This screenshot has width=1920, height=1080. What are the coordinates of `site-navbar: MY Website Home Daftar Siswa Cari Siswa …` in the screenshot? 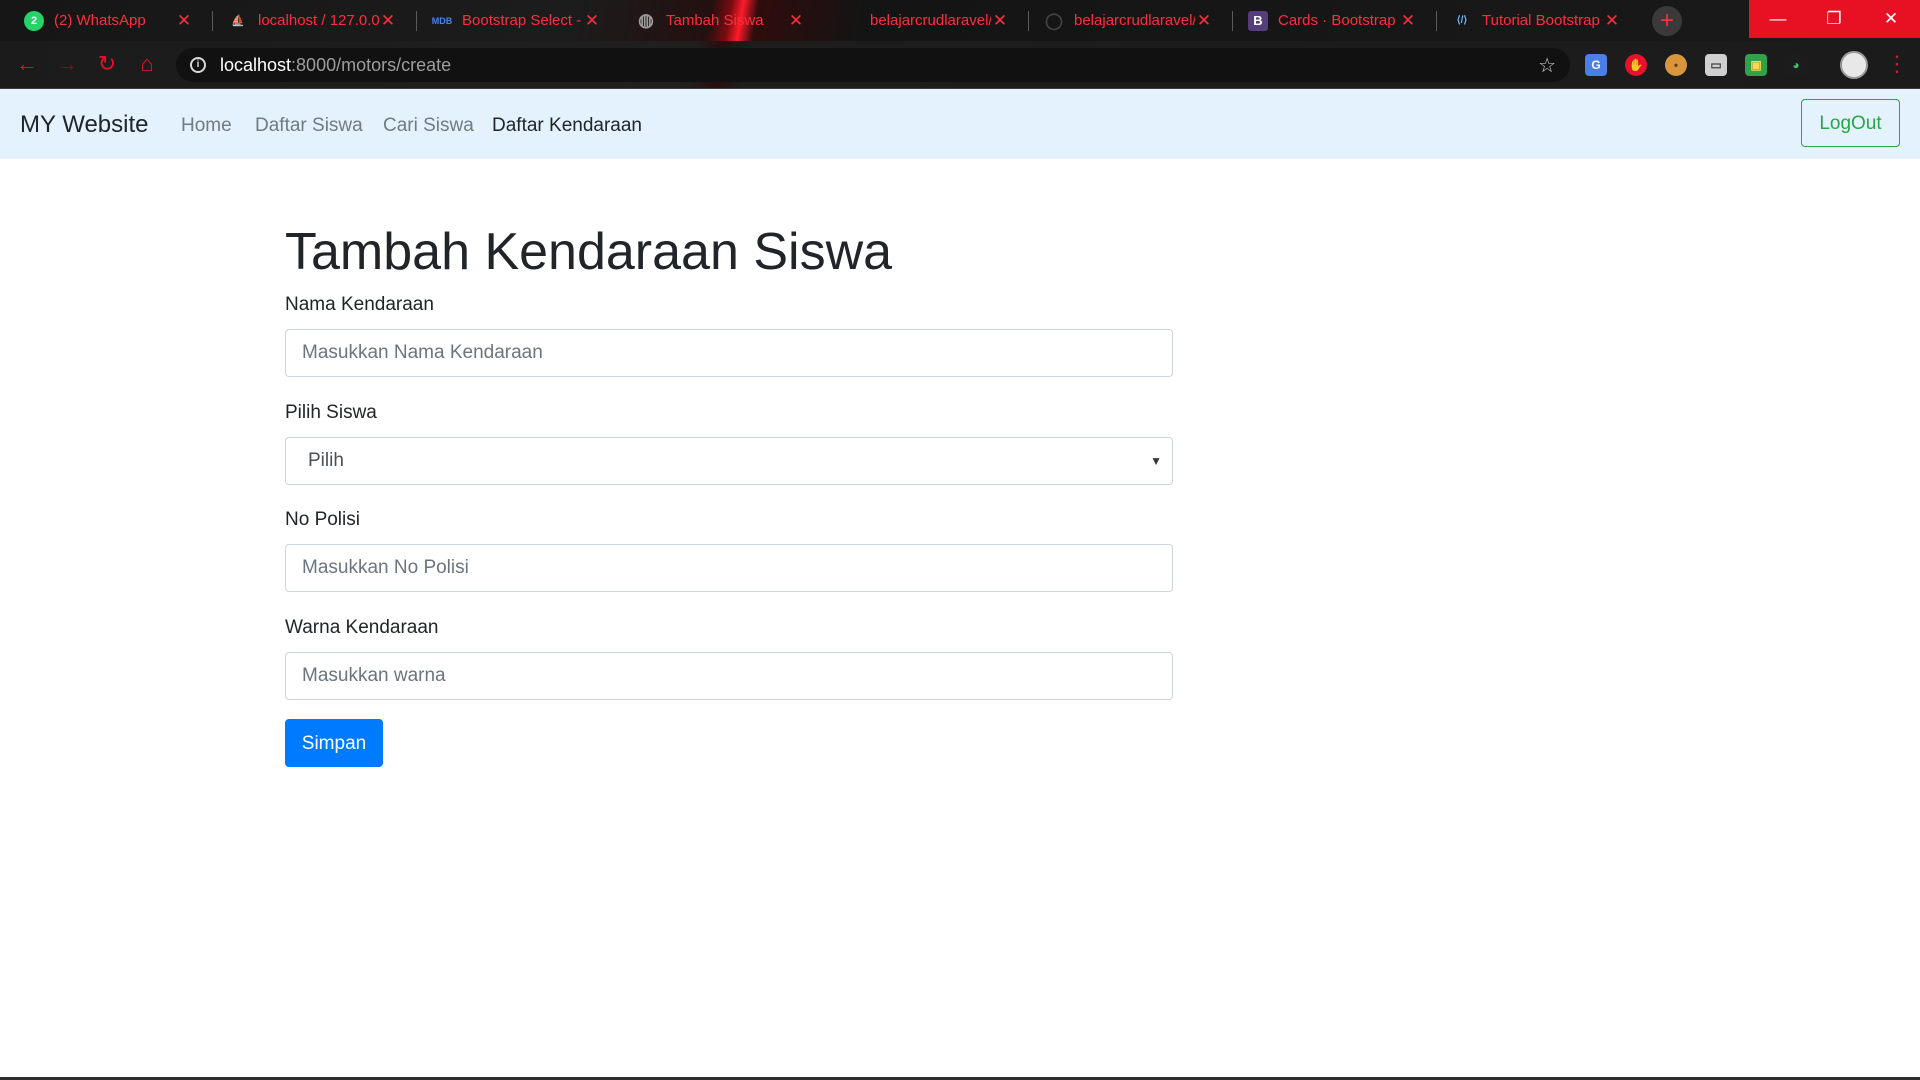 It's located at (960, 124).